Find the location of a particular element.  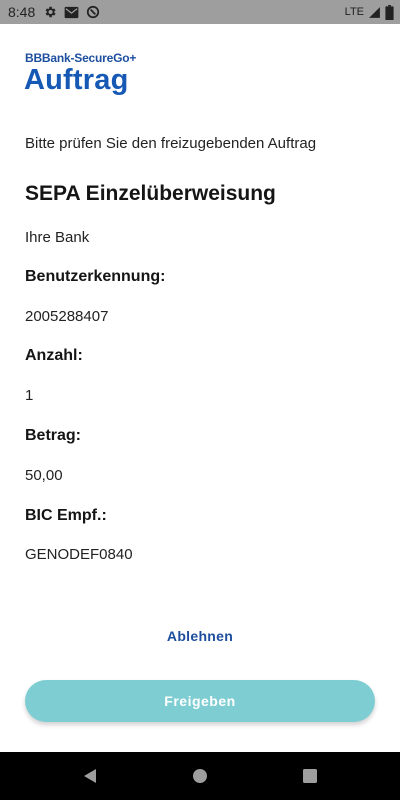

nav-recents-button is located at coordinates (310, 776).